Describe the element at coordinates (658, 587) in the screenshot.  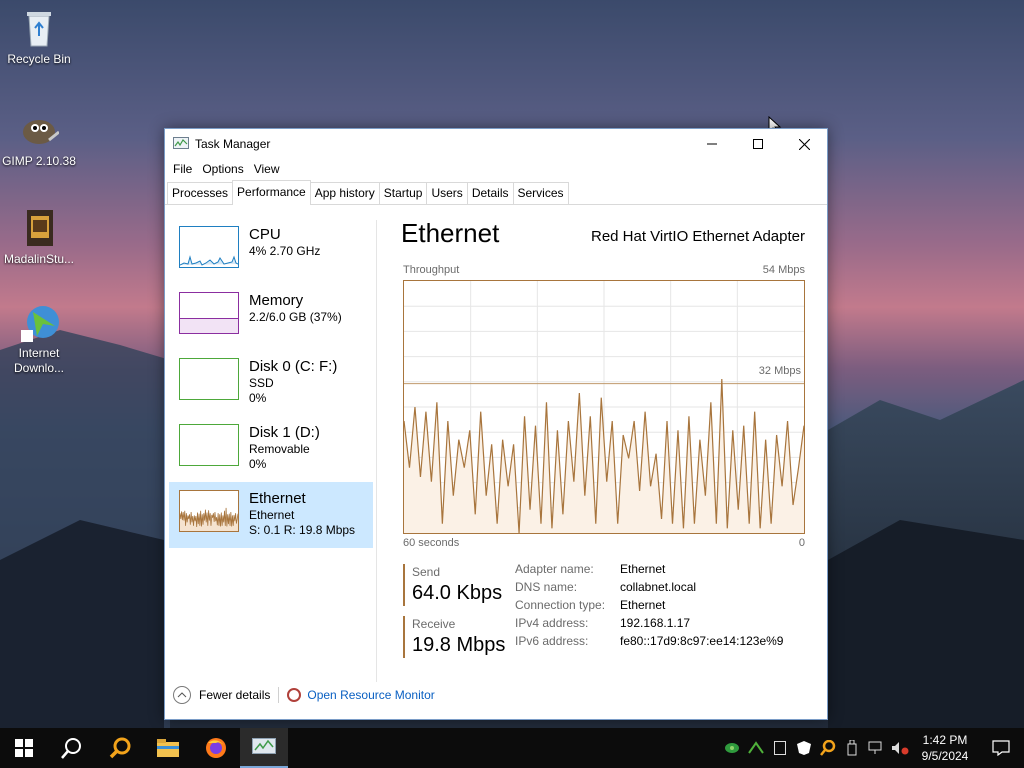
I see `detail-value: collabnet.local` at that location.